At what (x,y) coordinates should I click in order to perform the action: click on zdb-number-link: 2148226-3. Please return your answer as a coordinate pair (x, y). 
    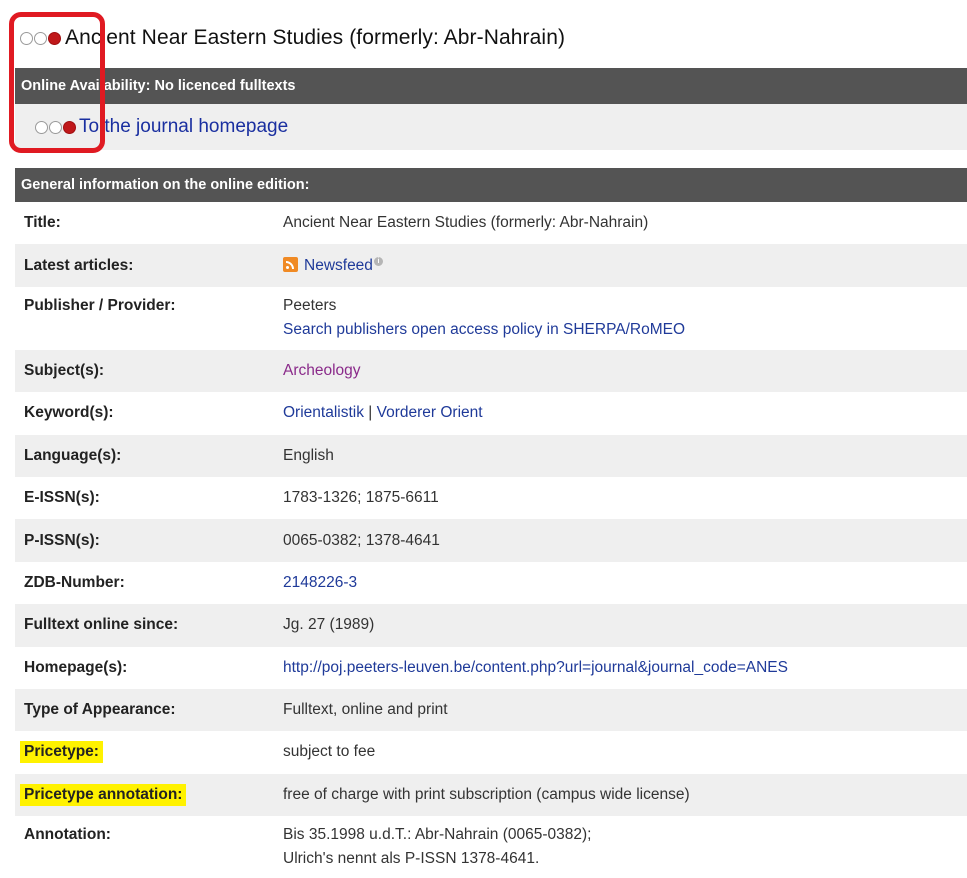
    Looking at the image, I should click on (320, 582).